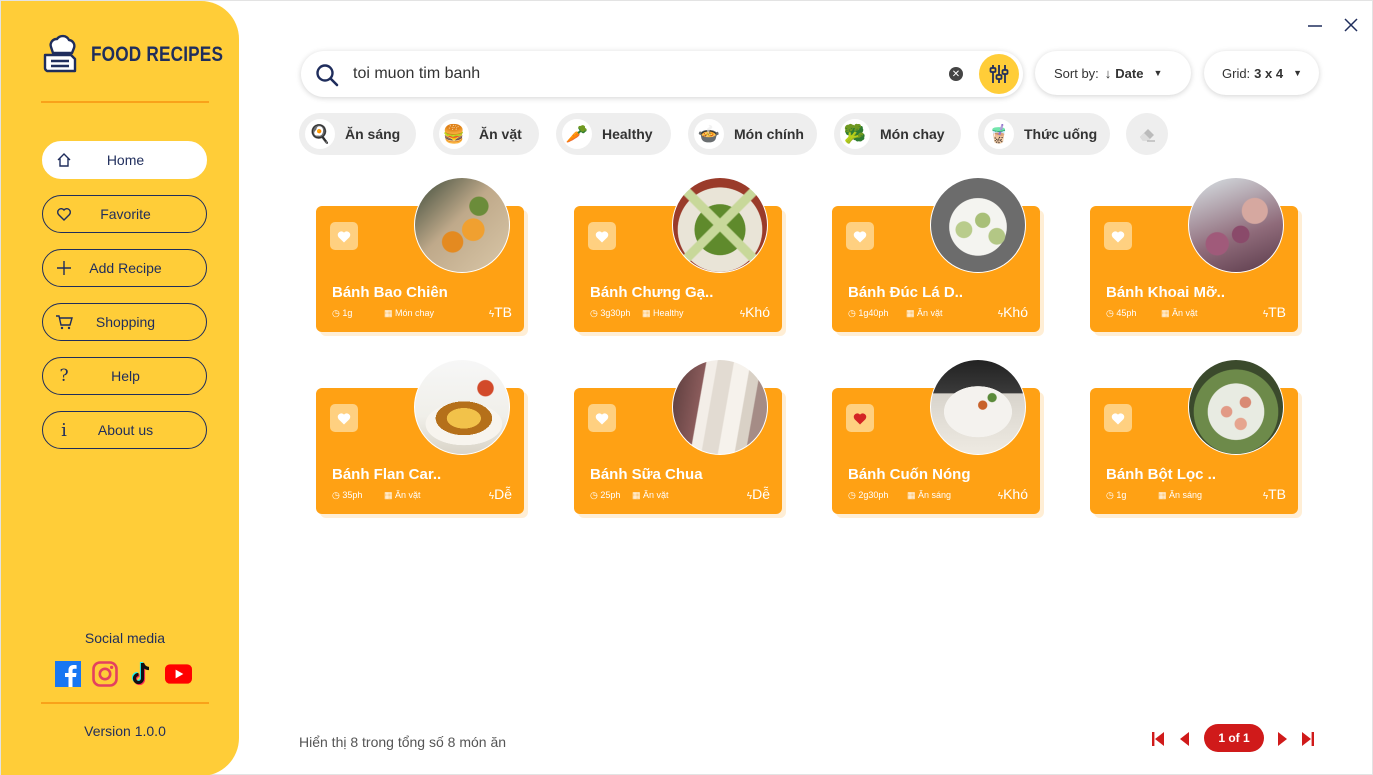 Image resolution: width=1373 pixels, height=775 pixels. I want to click on category-an-vat: 🍔 Ăn vặt, so click(486, 134).